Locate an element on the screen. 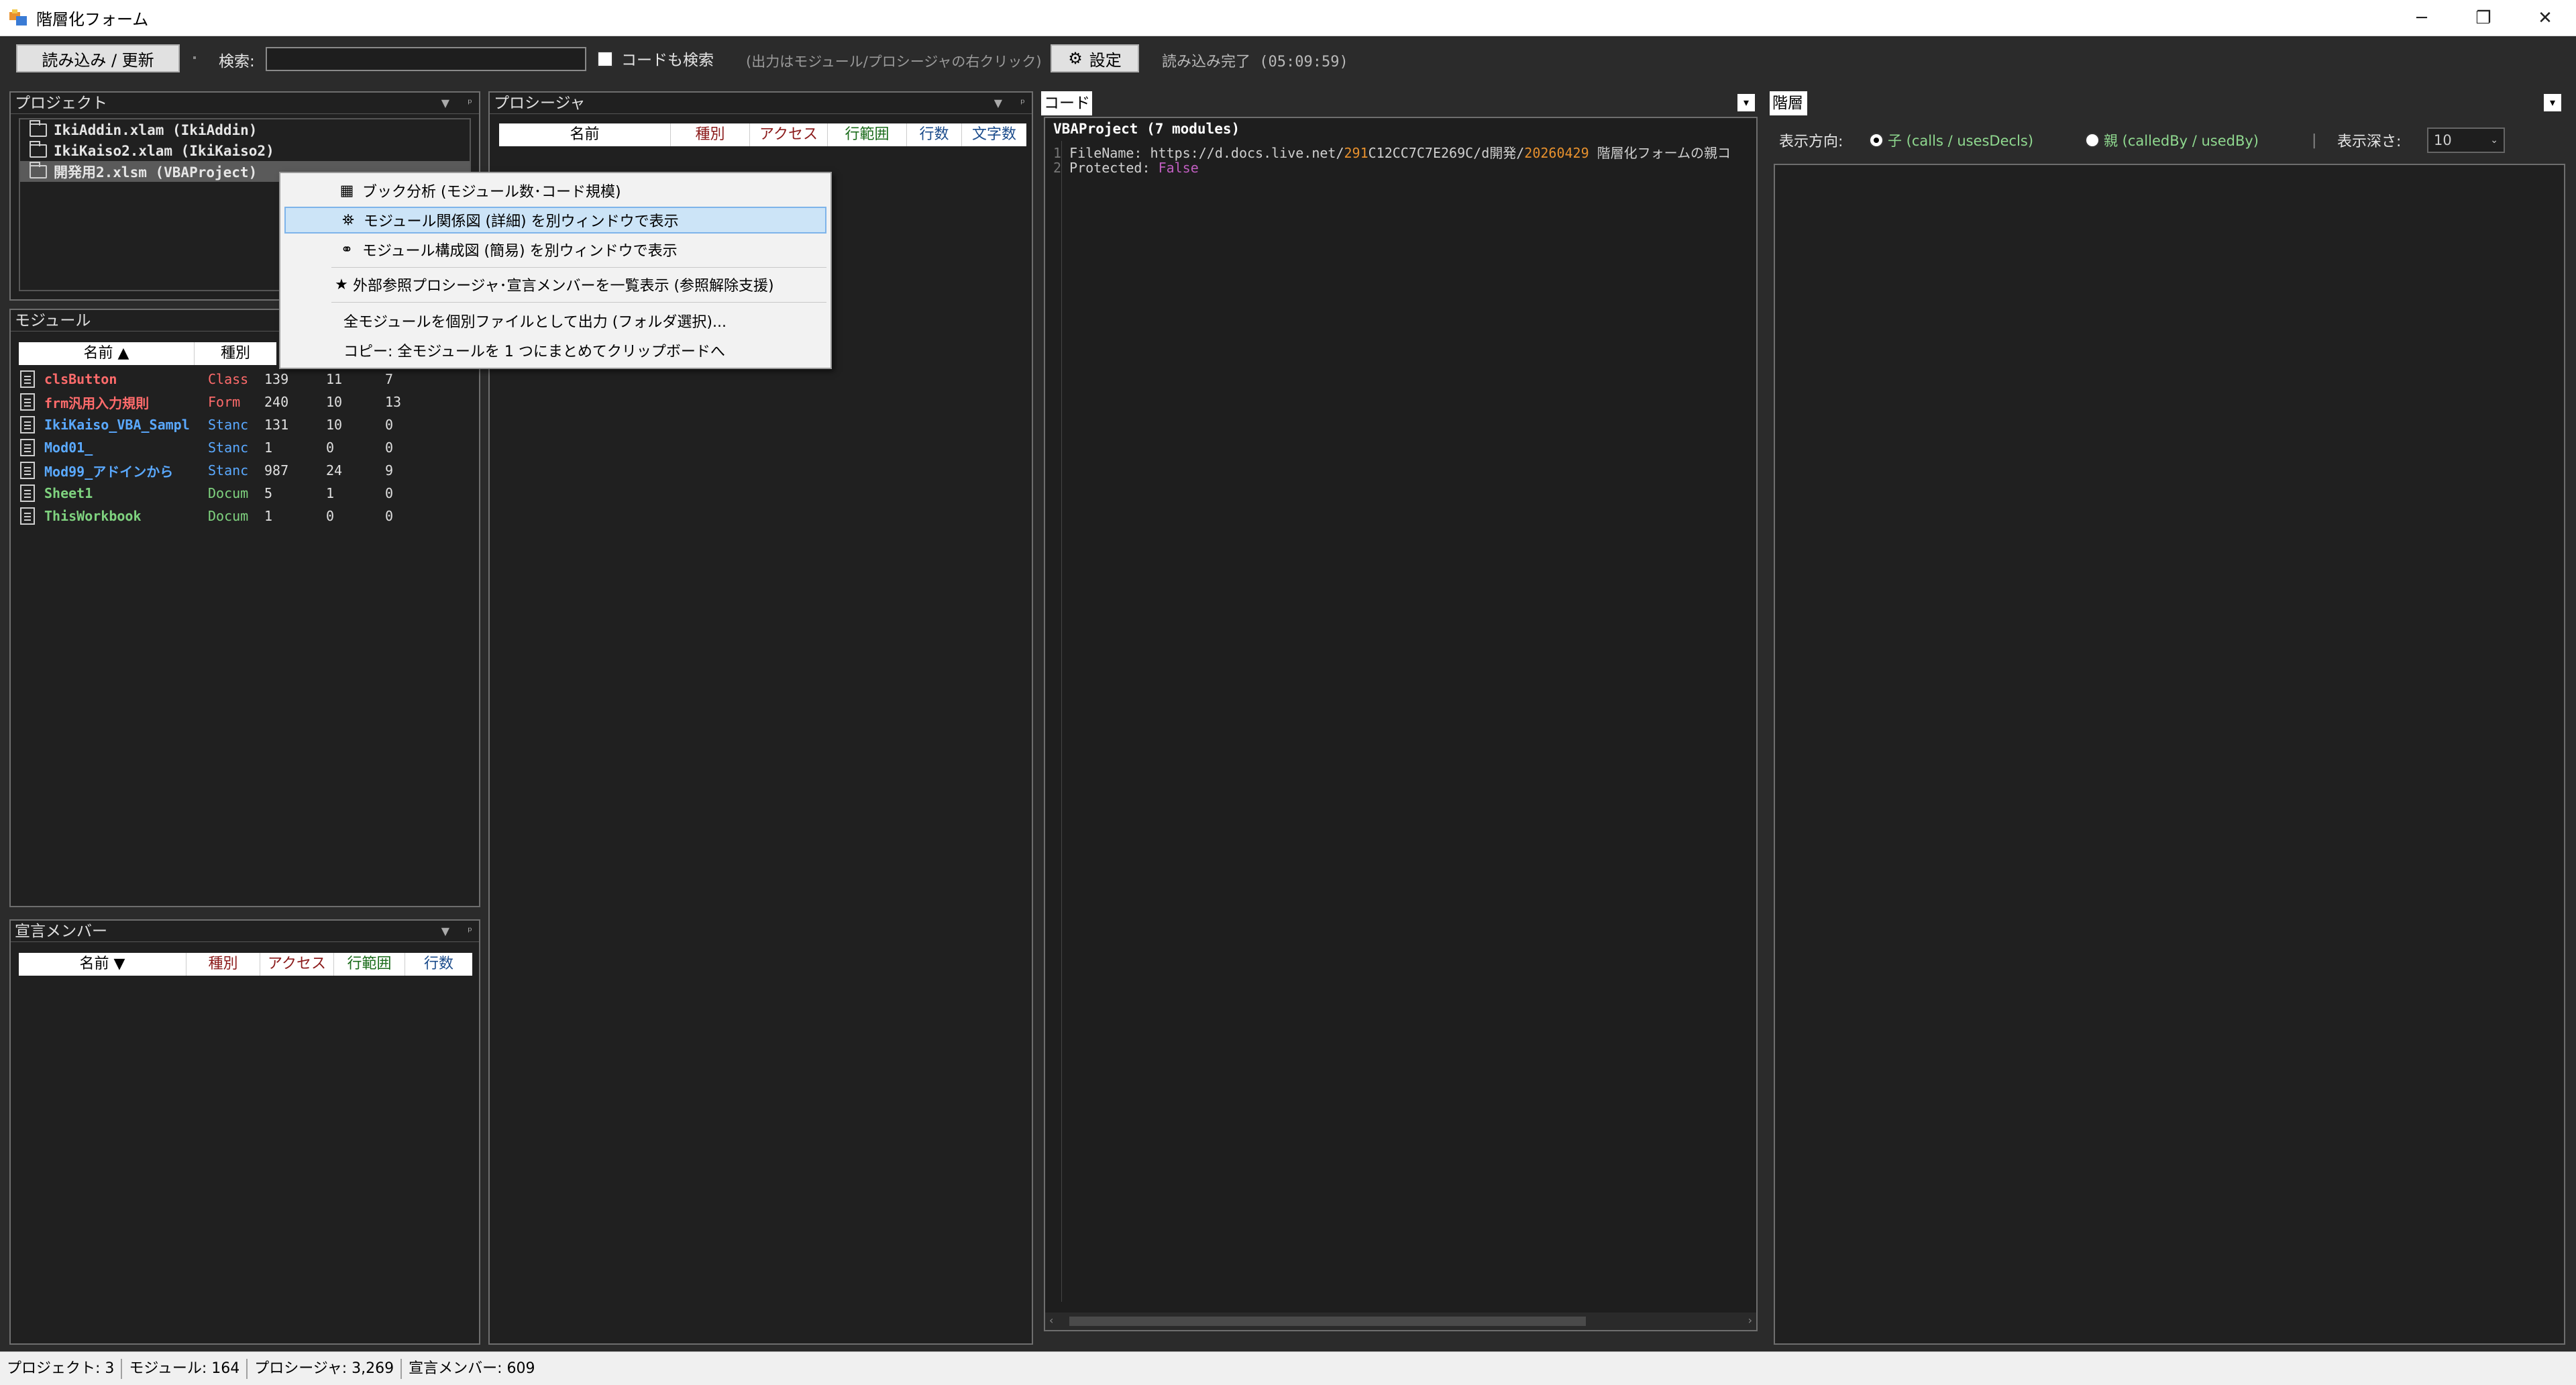 The height and width of the screenshot is (1385, 2576). column-header-name: 名前 is located at coordinates (585, 134).